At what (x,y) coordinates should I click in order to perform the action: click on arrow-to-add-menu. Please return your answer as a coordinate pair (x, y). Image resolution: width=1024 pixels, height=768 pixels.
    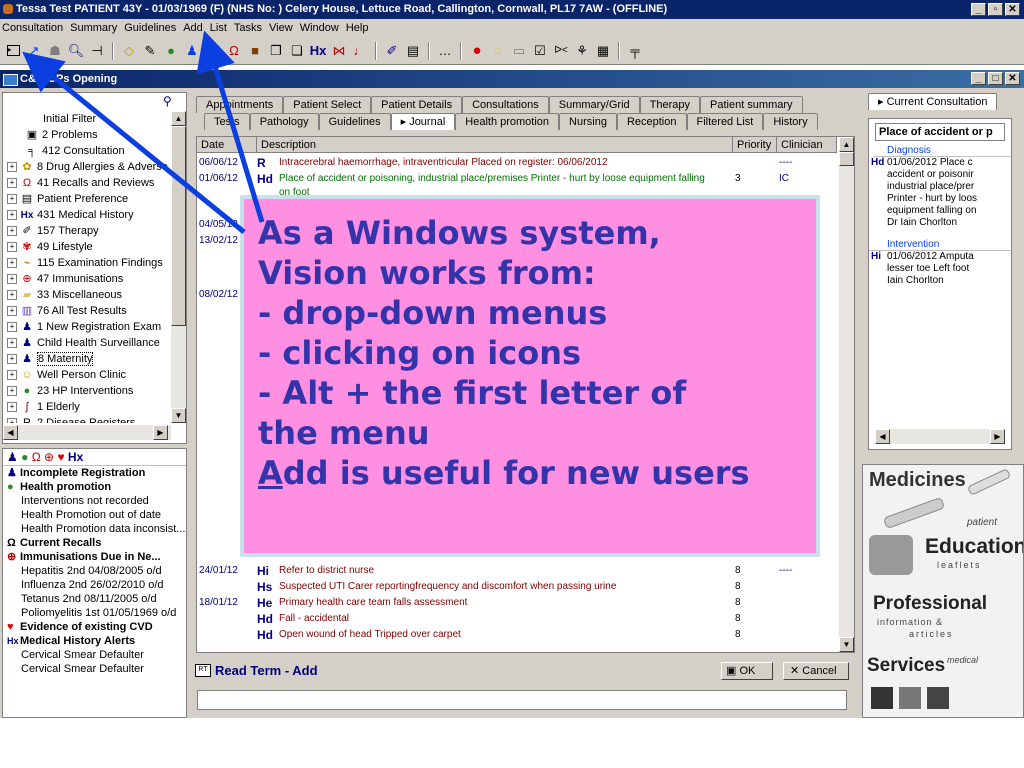
    Looking at the image, I should click on (230, 126).